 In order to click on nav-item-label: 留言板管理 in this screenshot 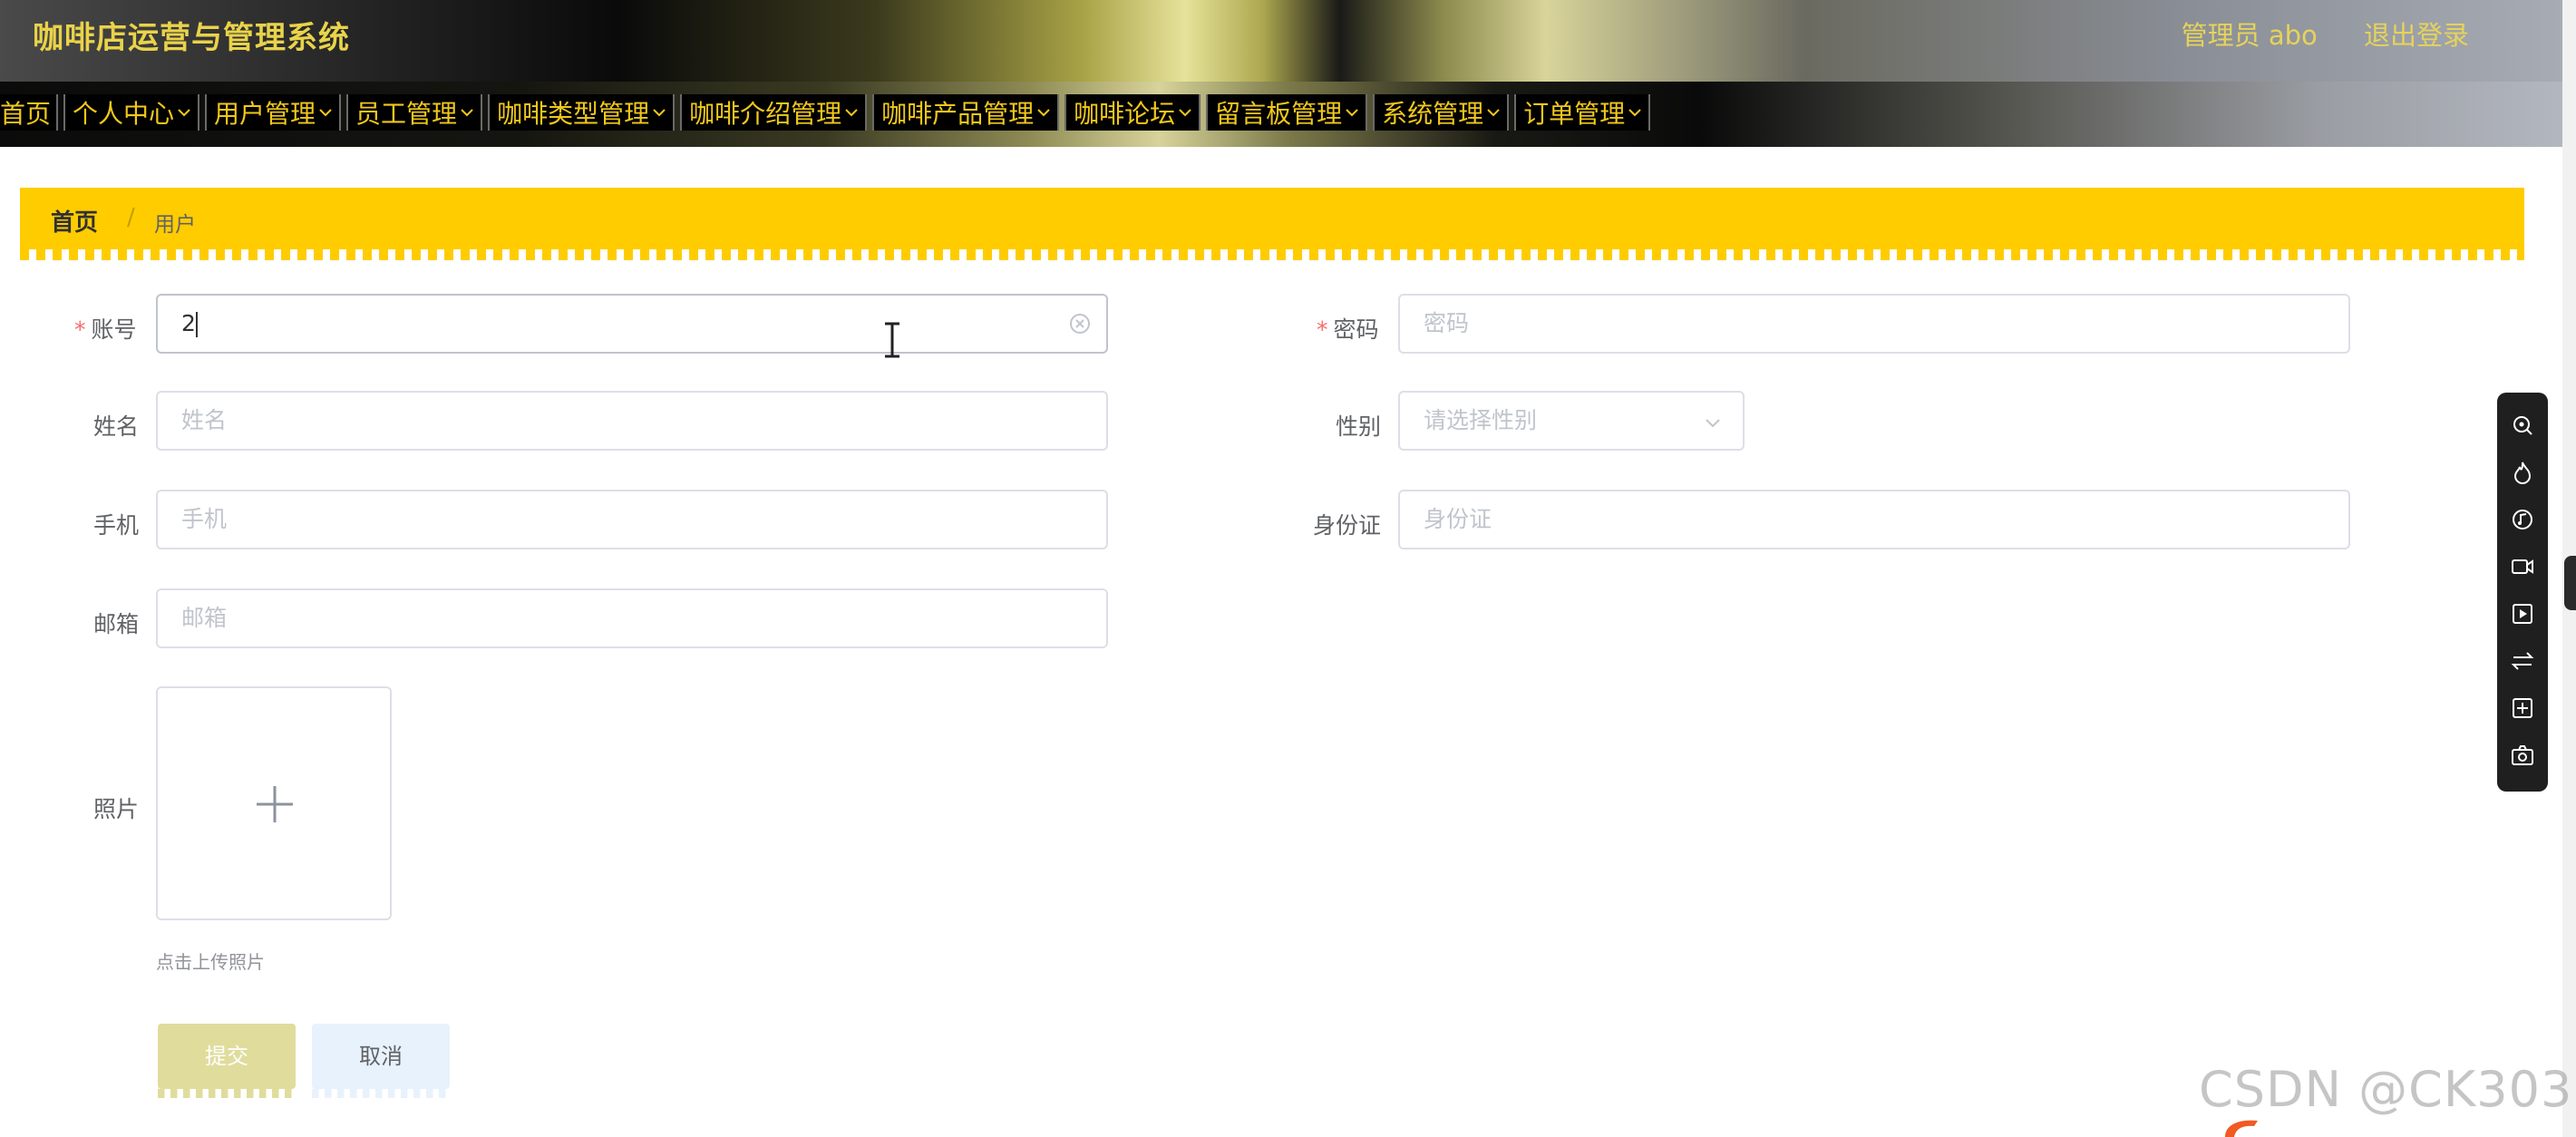, I will do `click(1279, 114)`.